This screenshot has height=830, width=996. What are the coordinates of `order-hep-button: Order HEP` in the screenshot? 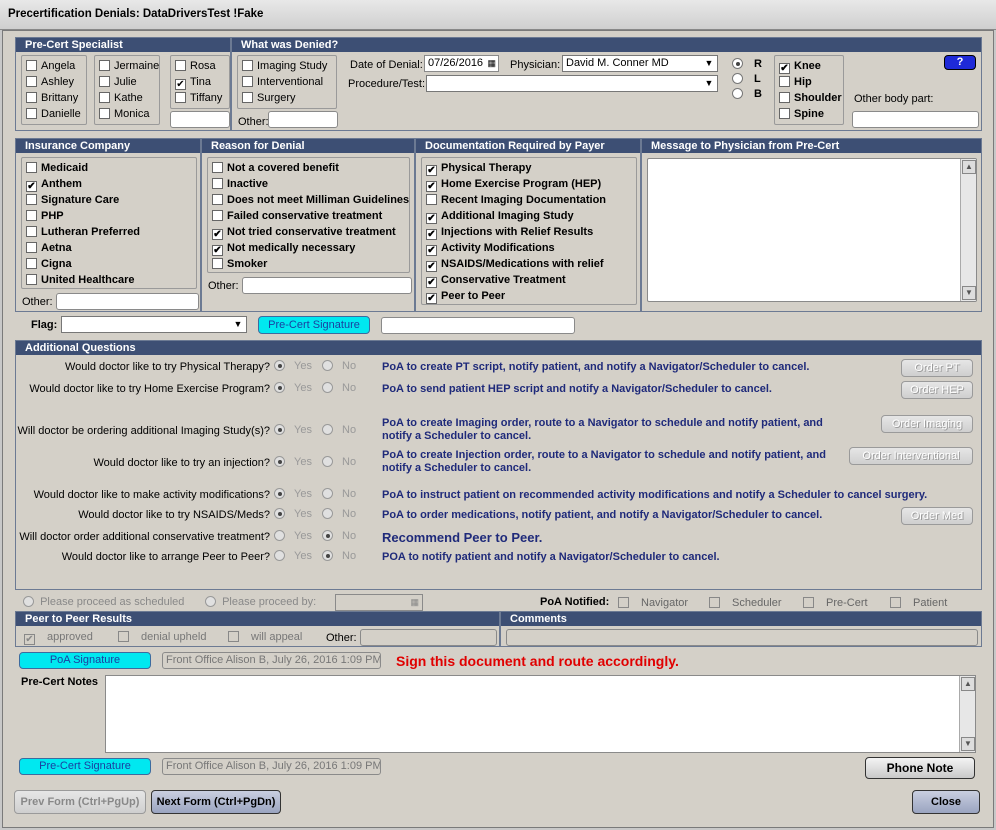 It's located at (937, 390).